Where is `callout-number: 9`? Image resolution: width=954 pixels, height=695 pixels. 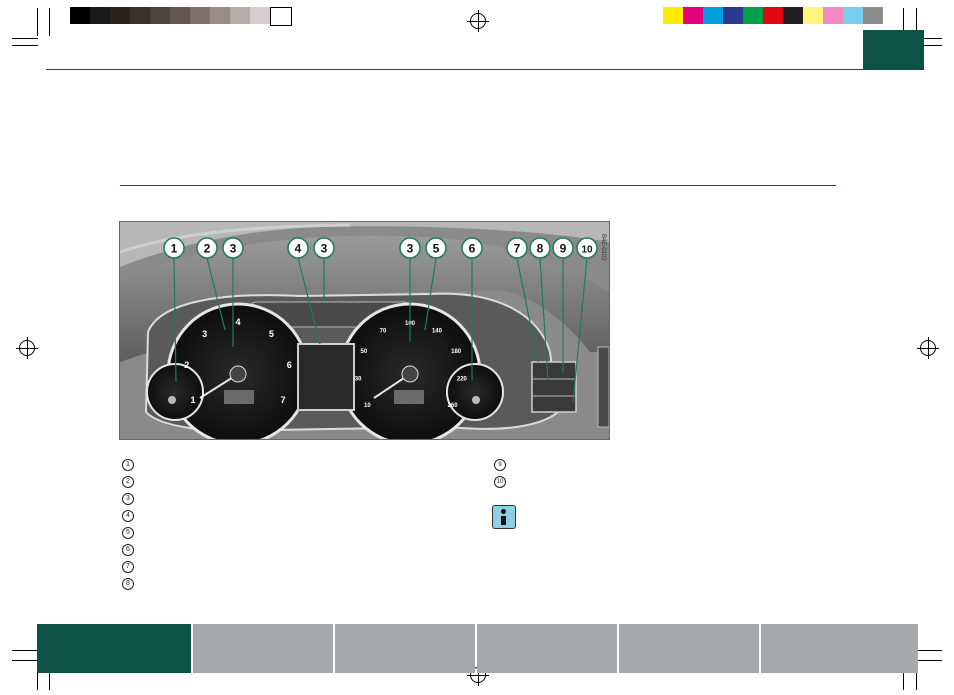
callout-number: 9 is located at coordinates (563, 249).